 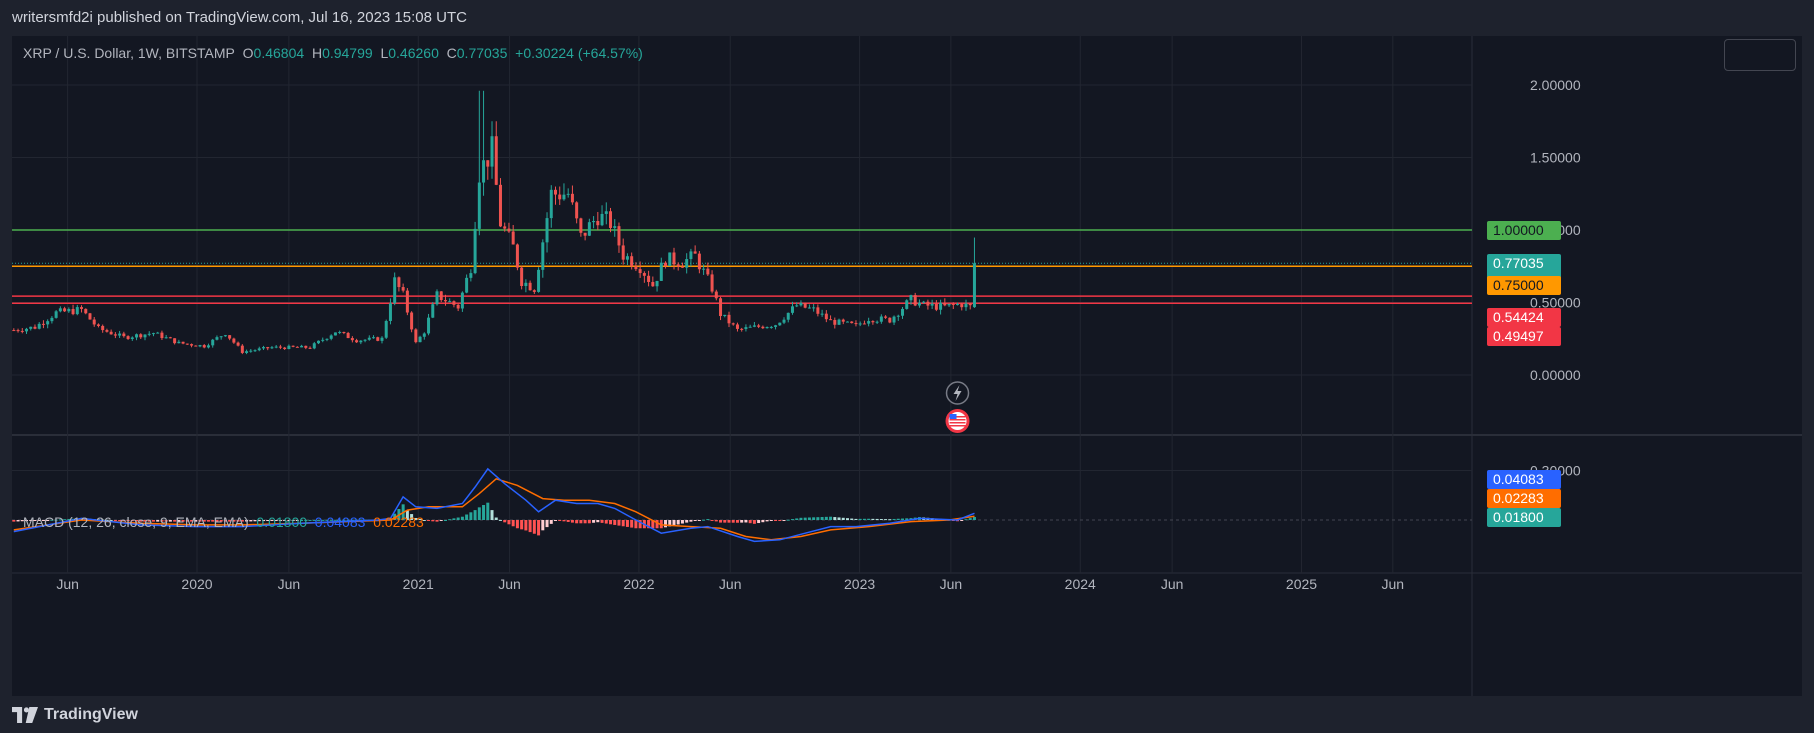 What do you see at coordinates (1524, 318) in the screenshot?
I see `level-tag-3: 0.54424` at bounding box center [1524, 318].